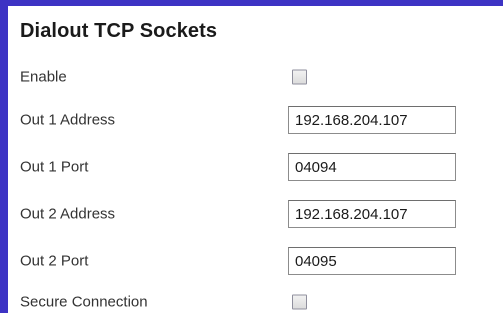 The image size is (503, 317). Describe the element at coordinates (43, 77) in the screenshot. I see `enable-label: Enable` at that location.